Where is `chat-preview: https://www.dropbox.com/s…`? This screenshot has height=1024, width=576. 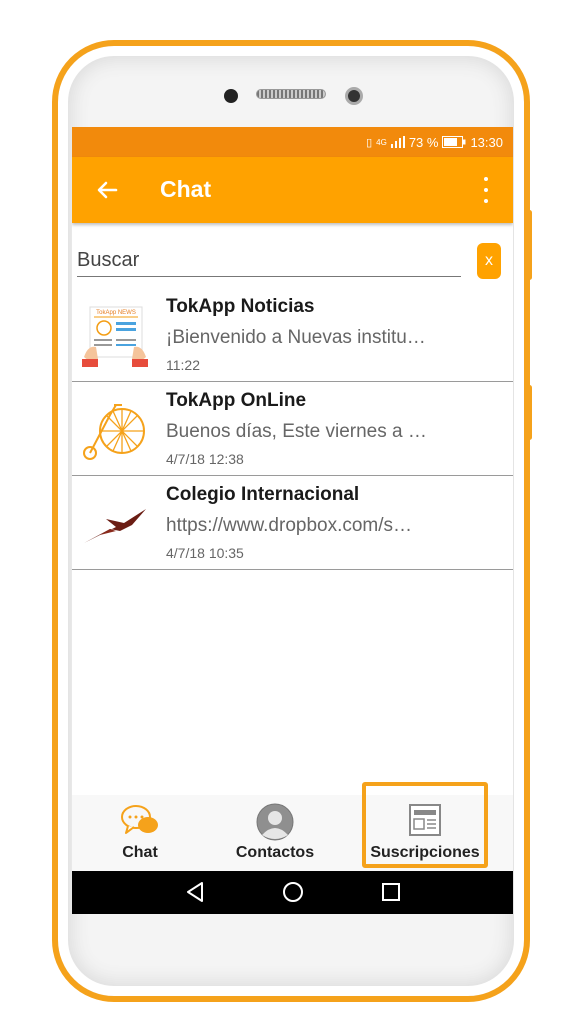 chat-preview: https://www.dropbox.com/s… is located at coordinates (289, 525).